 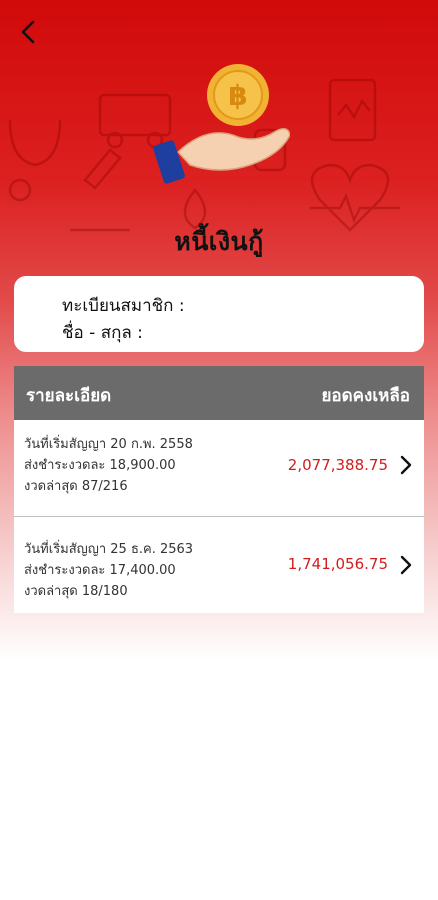 What do you see at coordinates (337, 465) in the screenshot?
I see `loan-balance: 2,077,388.75` at bounding box center [337, 465].